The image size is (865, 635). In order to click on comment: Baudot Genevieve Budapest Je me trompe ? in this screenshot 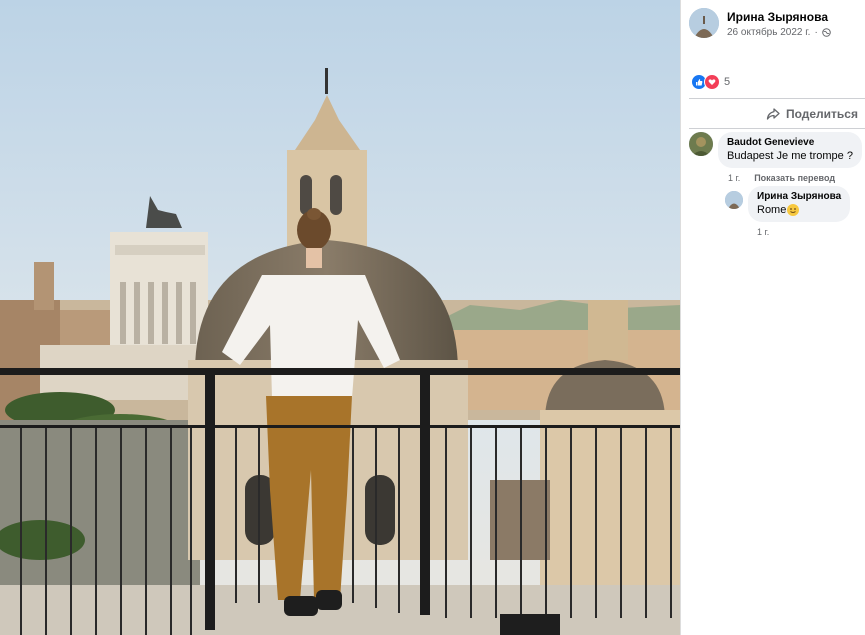, I will do `click(775, 150)`.